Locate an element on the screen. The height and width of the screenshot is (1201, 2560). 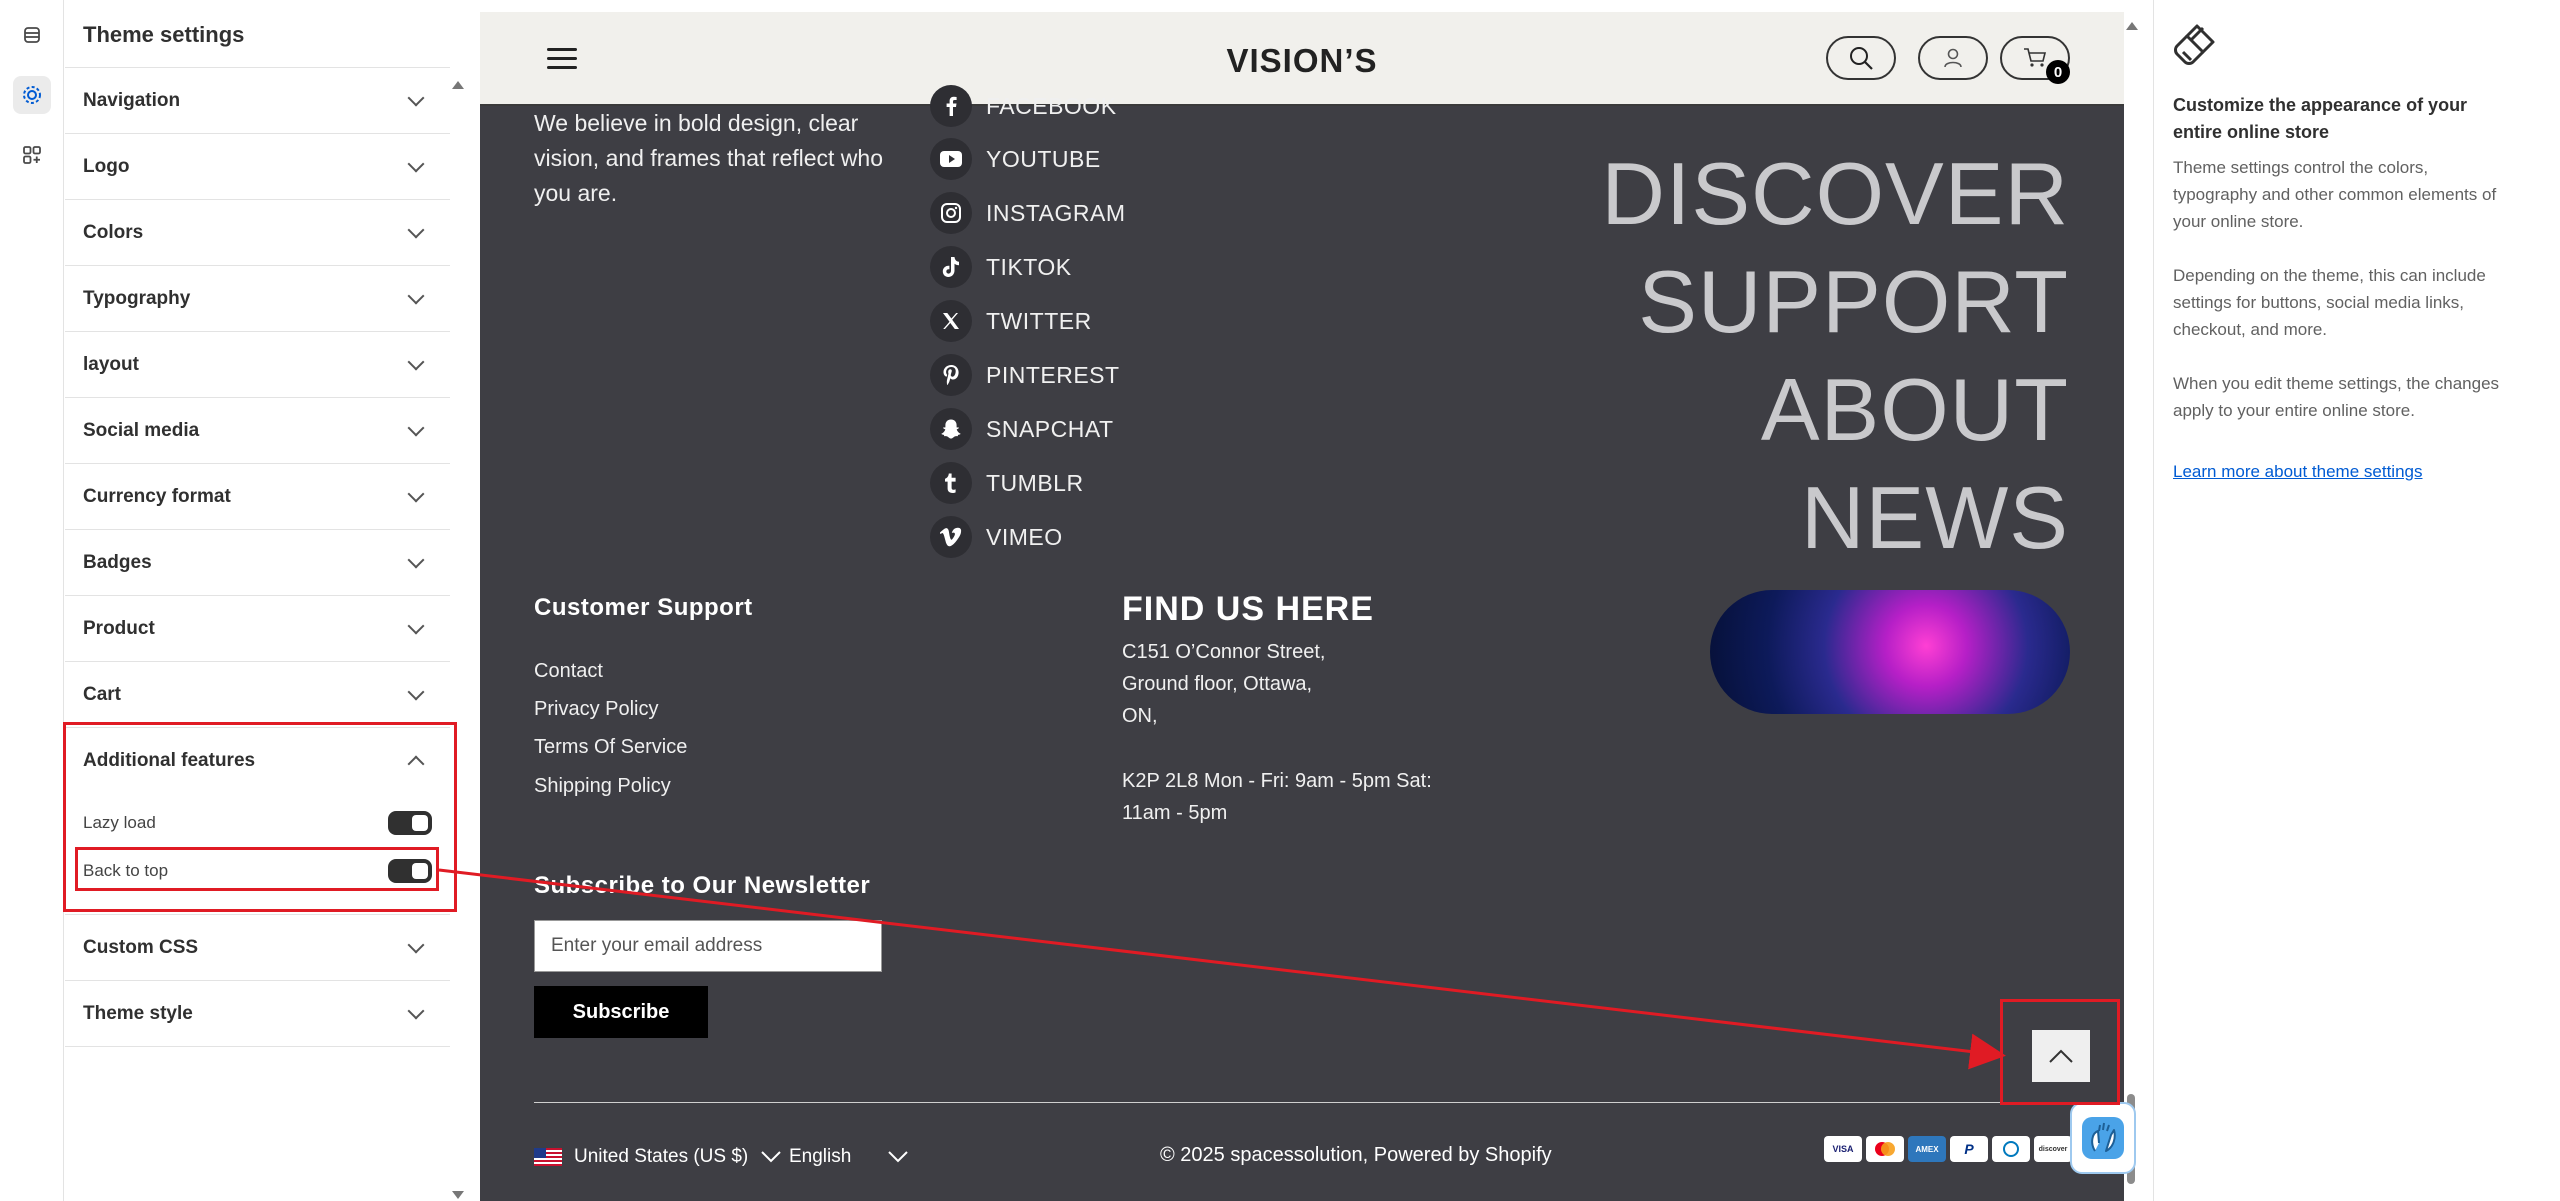
address-line: ON, is located at coordinates (1140, 716).